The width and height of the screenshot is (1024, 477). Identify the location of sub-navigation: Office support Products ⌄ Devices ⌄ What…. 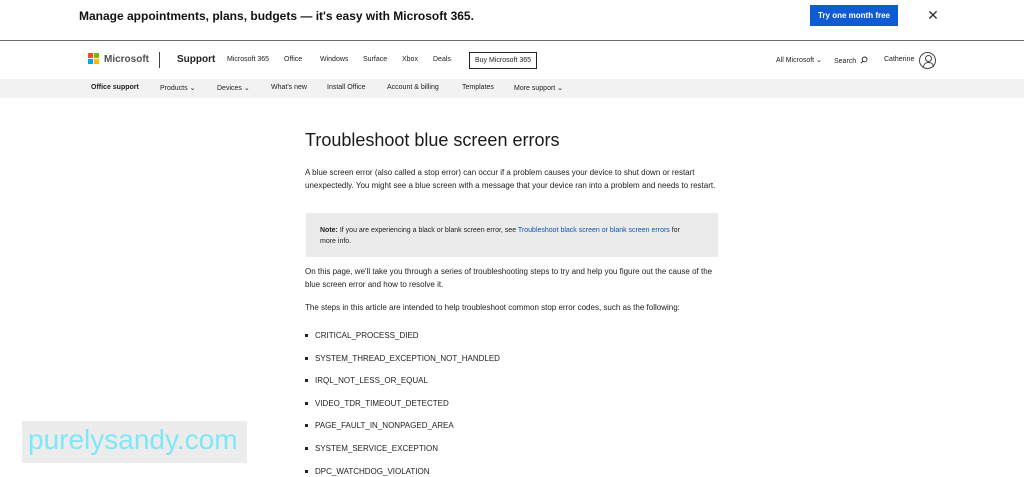
(512, 88).